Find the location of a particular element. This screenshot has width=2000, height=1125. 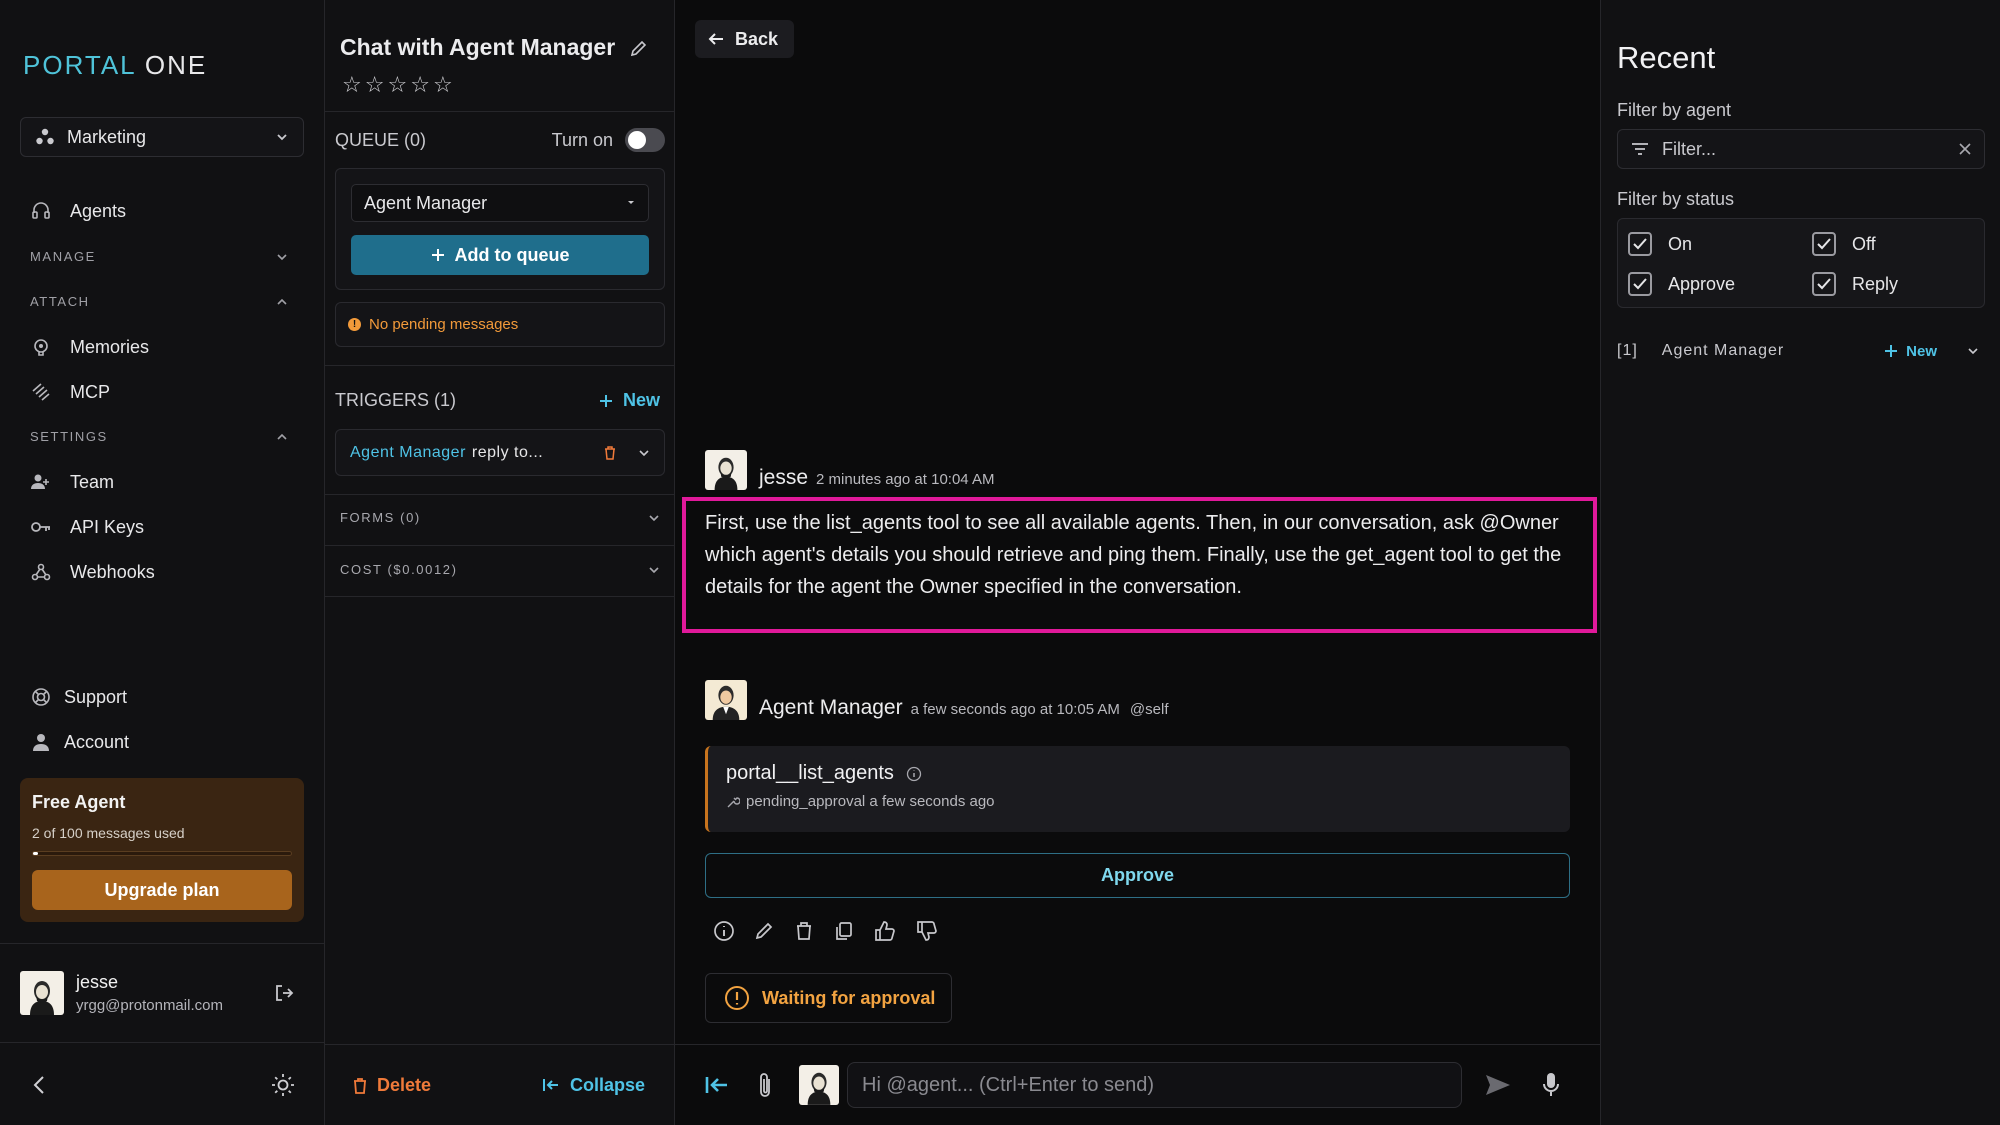

message-time: 2 minutes ago at 10:04 AM is located at coordinates (905, 479).